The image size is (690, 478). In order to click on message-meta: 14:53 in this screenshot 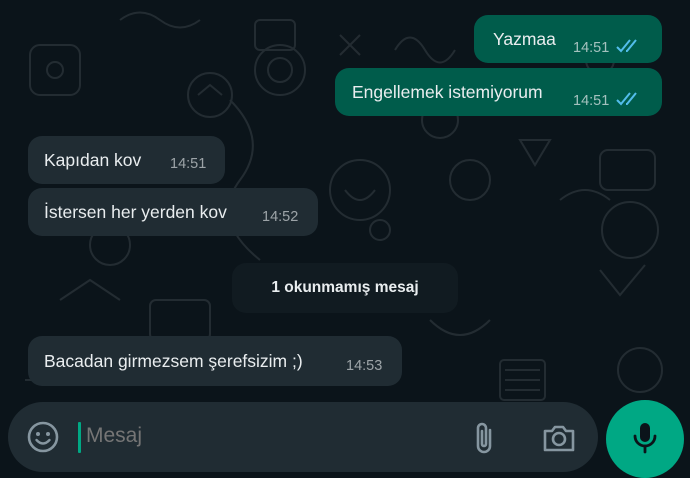, I will do `click(364, 366)`.